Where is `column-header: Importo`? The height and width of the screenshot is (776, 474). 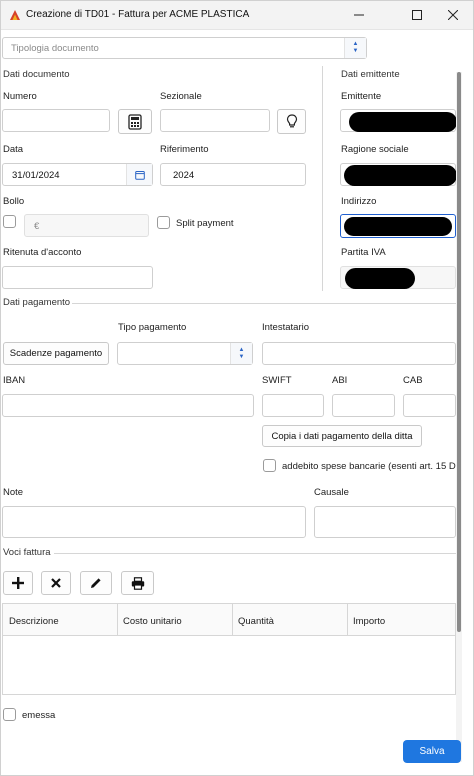 column-header: Importo is located at coordinates (369, 621).